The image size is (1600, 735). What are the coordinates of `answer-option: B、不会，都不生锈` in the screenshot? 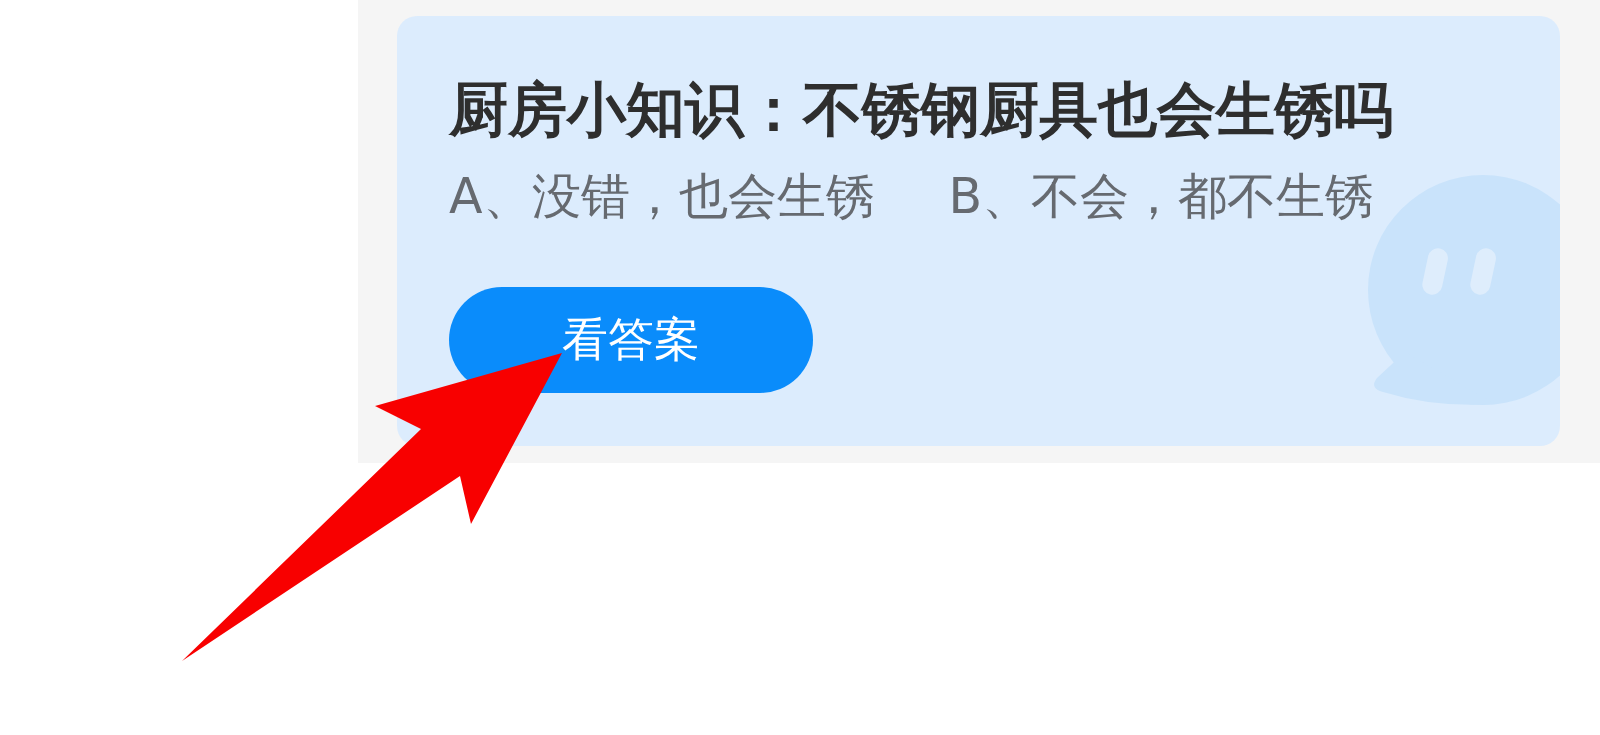 It's located at (1161, 197).